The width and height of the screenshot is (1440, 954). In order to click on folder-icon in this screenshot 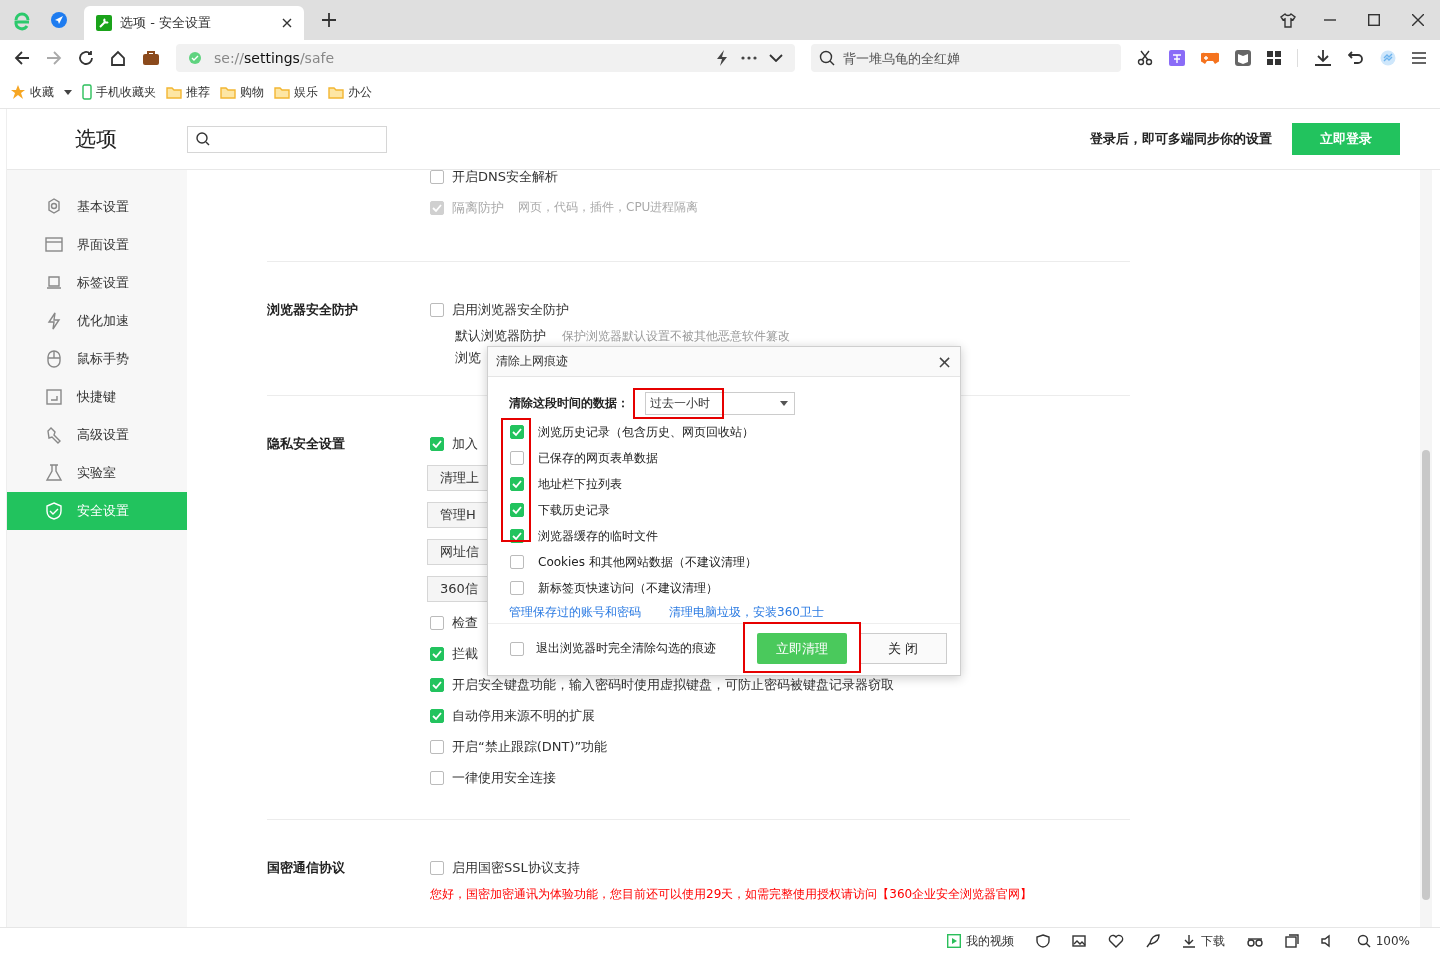, I will do `click(282, 92)`.